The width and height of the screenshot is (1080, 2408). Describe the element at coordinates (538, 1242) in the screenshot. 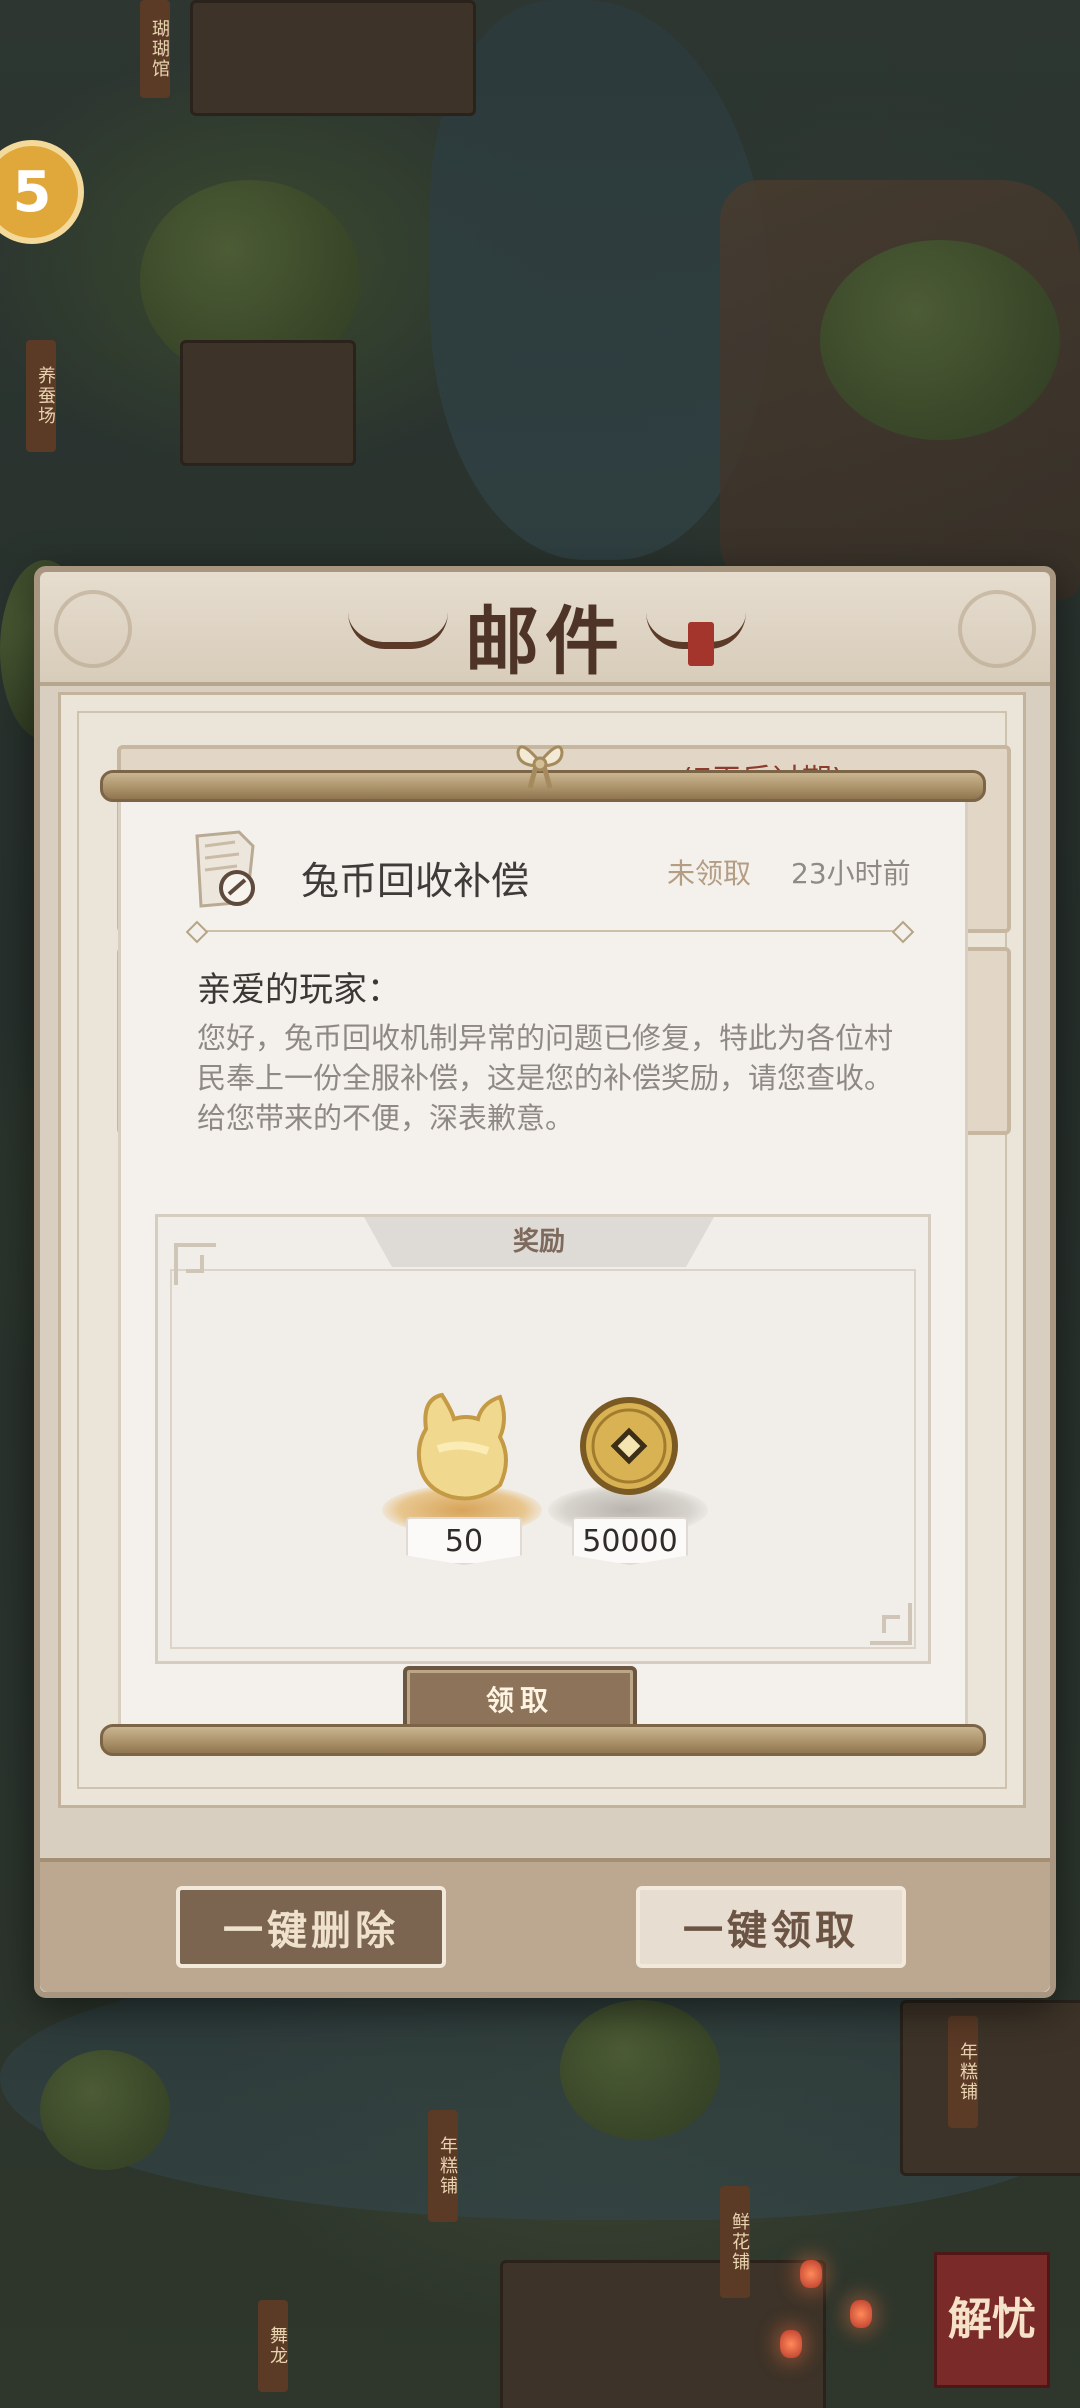

I see `reward-title: 奖励` at that location.